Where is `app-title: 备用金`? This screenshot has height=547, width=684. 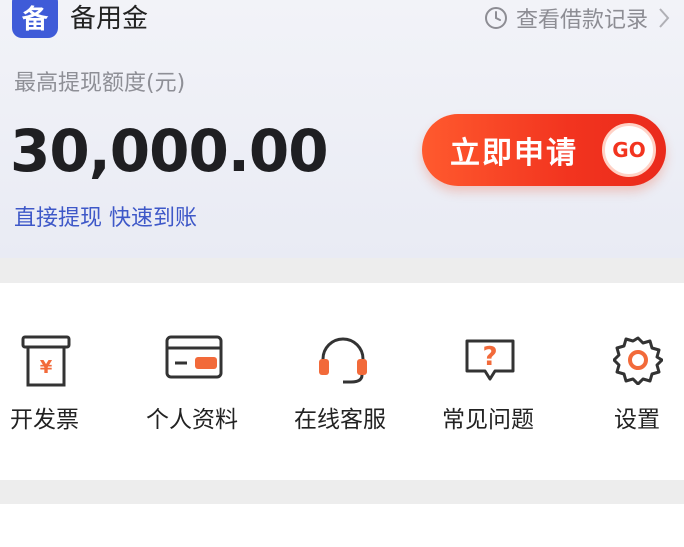
app-title: 备用金 is located at coordinates (109, 19).